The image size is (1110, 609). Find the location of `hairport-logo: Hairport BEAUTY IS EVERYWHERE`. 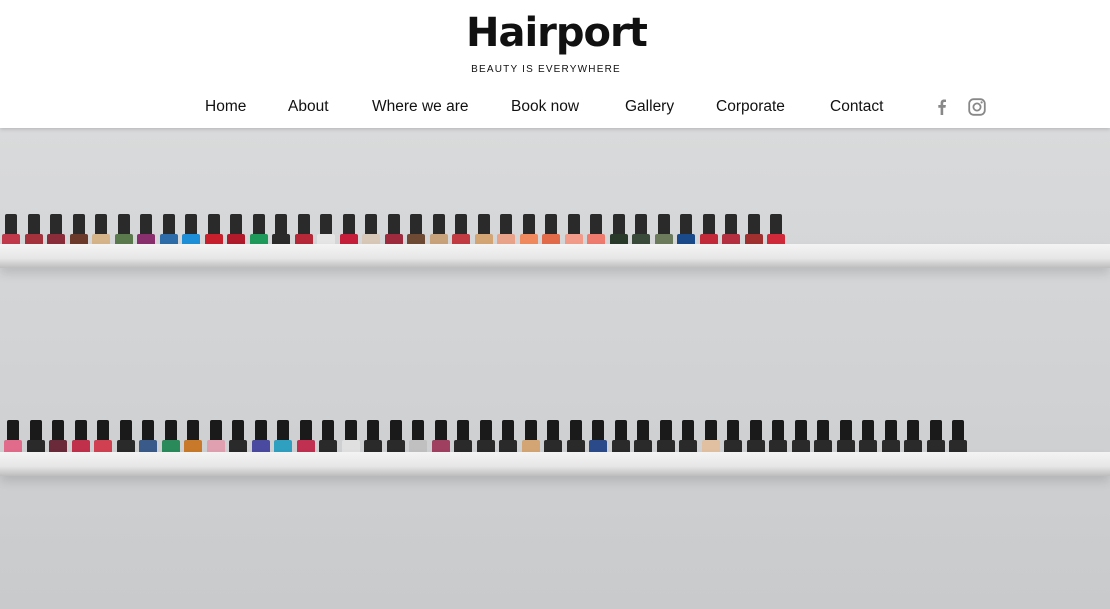

hairport-logo: Hairport BEAUTY IS EVERYWHERE is located at coordinates (557, 42).